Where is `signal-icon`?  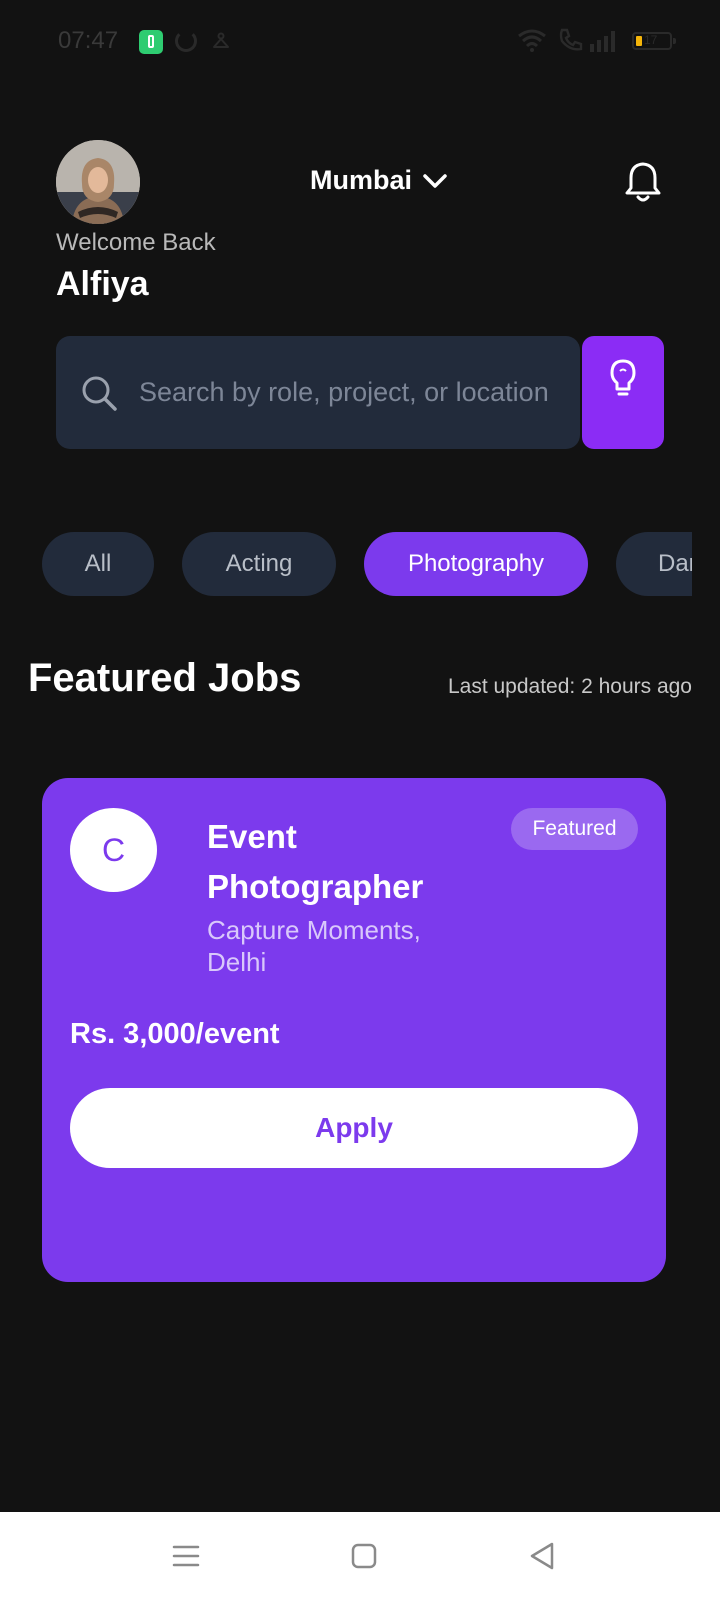 signal-icon is located at coordinates (602, 41).